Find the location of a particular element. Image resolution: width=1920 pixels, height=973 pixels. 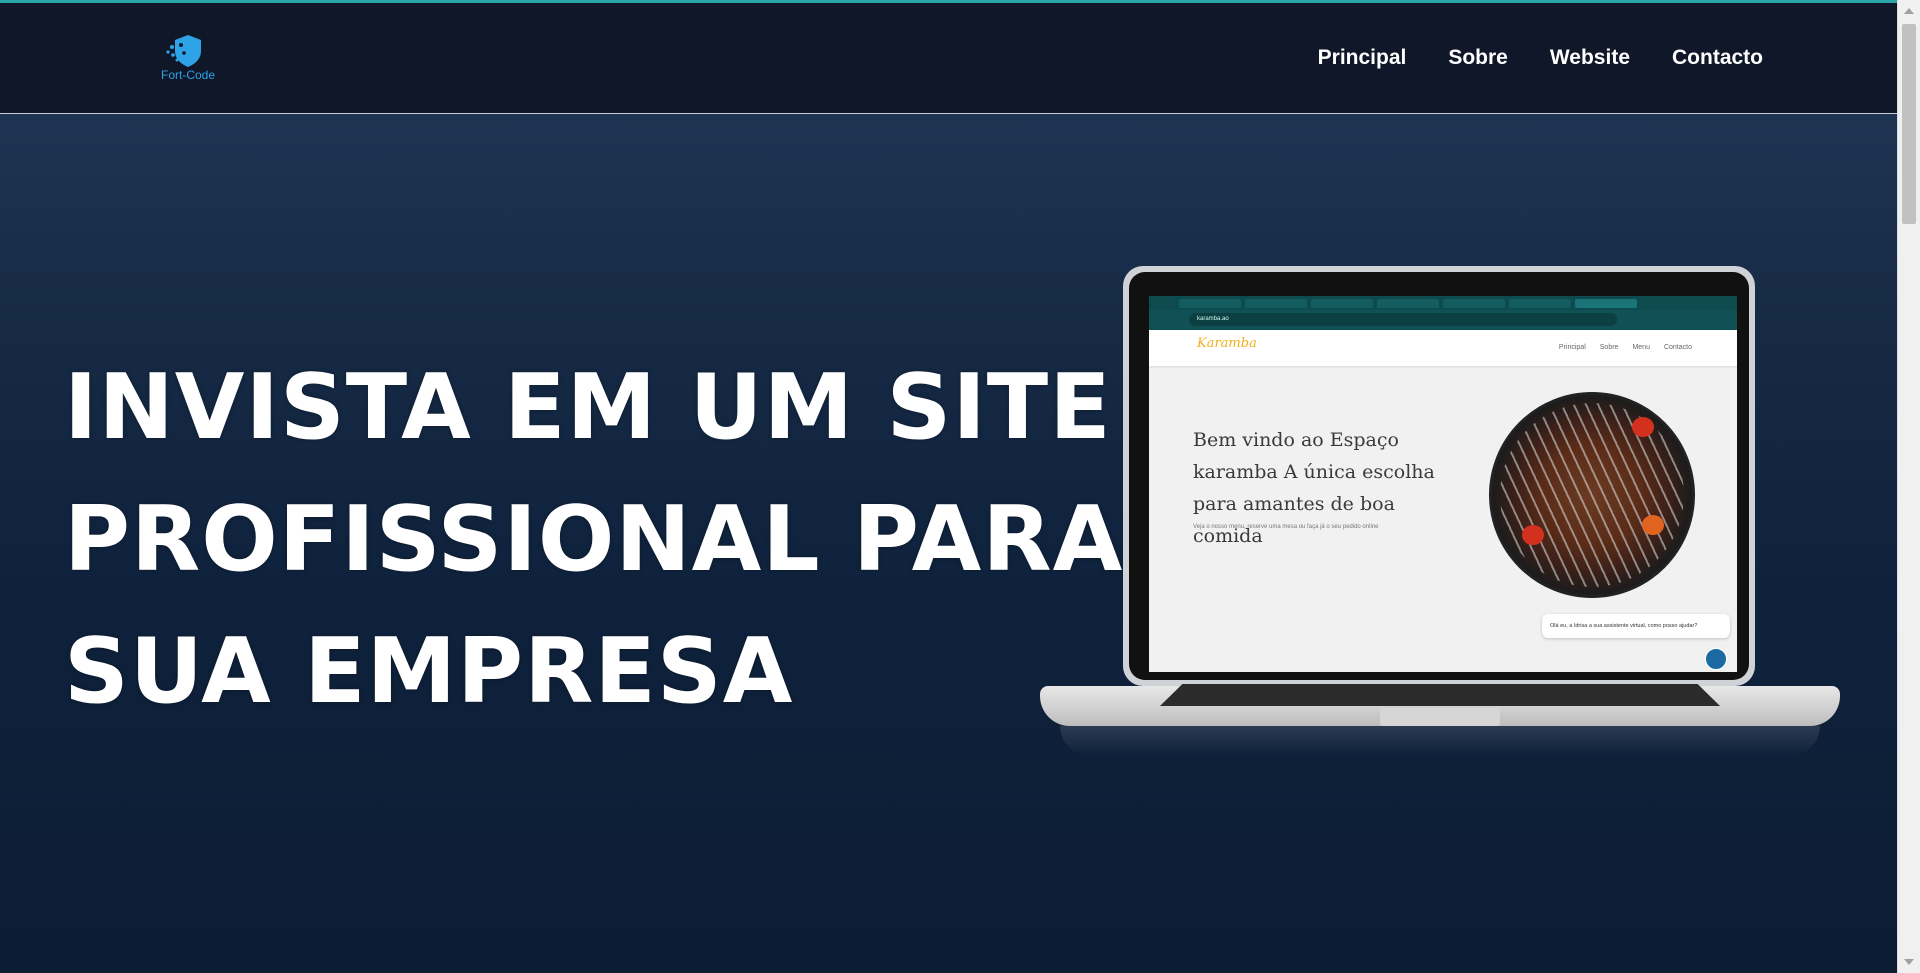

headline-line-1: INVISTA EM UM SITE is located at coordinates (588, 407).